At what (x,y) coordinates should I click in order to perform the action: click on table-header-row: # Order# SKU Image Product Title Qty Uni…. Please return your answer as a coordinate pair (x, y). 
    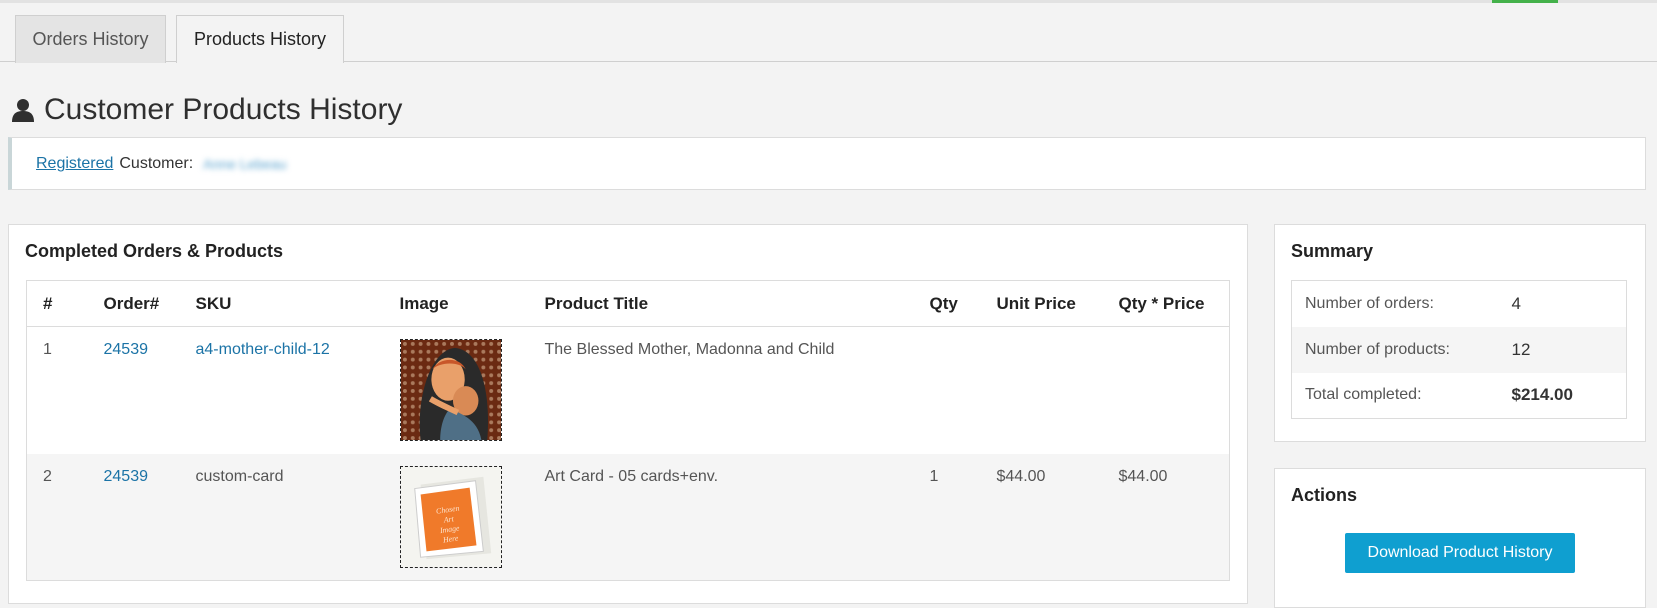
    Looking at the image, I should click on (628, 303).